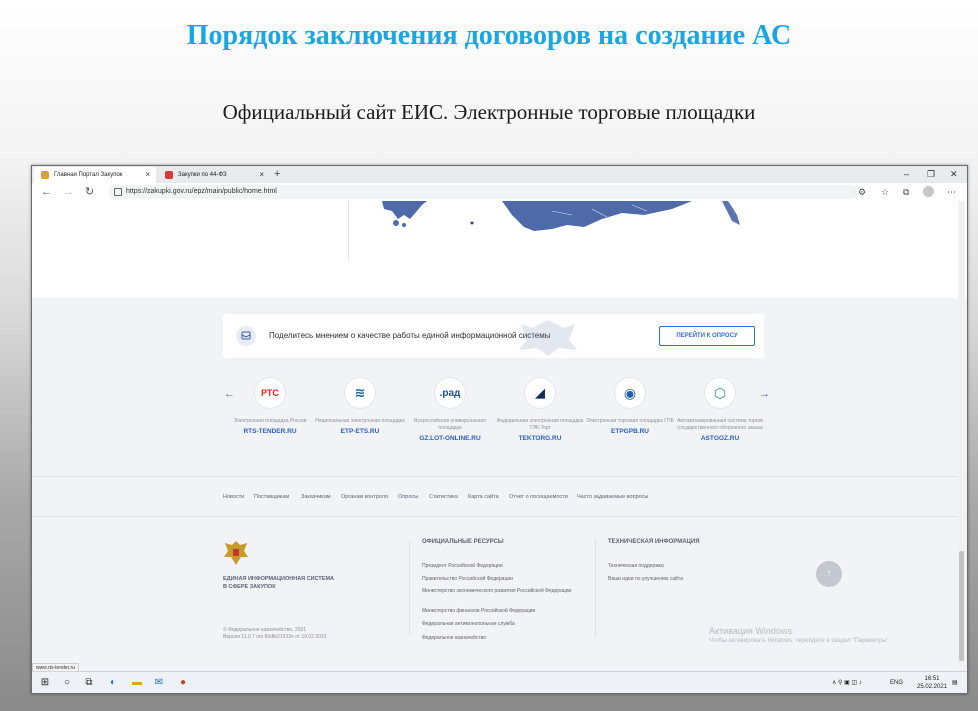 This screenshot has height=711, width=978. Describe the element at coordinates (931, 174) in the screenshot. I see `maximize-icon: ❐` at that location.